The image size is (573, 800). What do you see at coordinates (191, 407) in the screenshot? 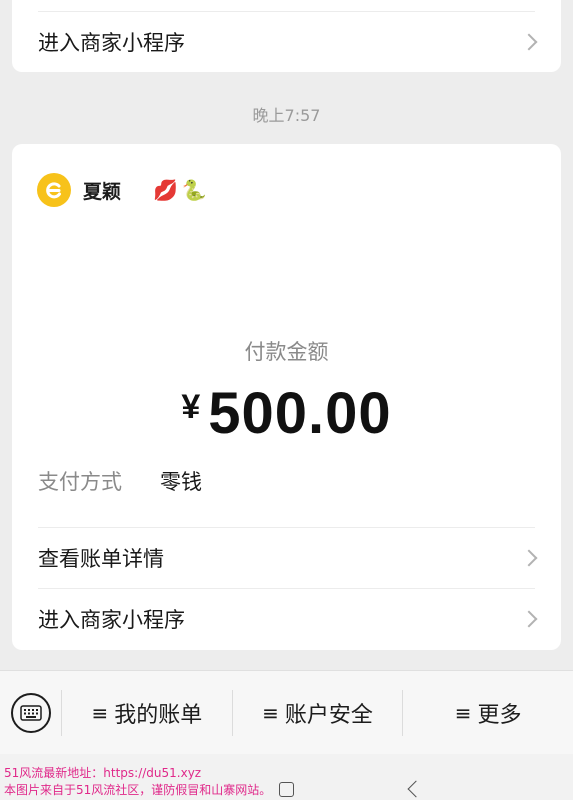
I see `currency-symbol: ¥` at bounding box center [191, 407].